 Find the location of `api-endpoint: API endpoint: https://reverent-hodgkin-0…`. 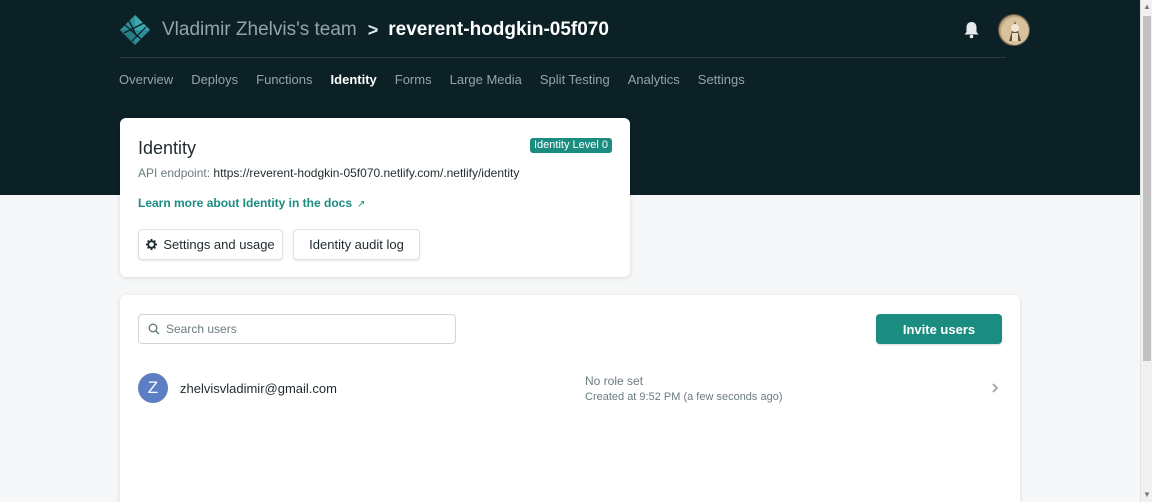

api-endpoint: API endpoint: https://reverent-hodgkin-0… is located at coordinates (328, 173).